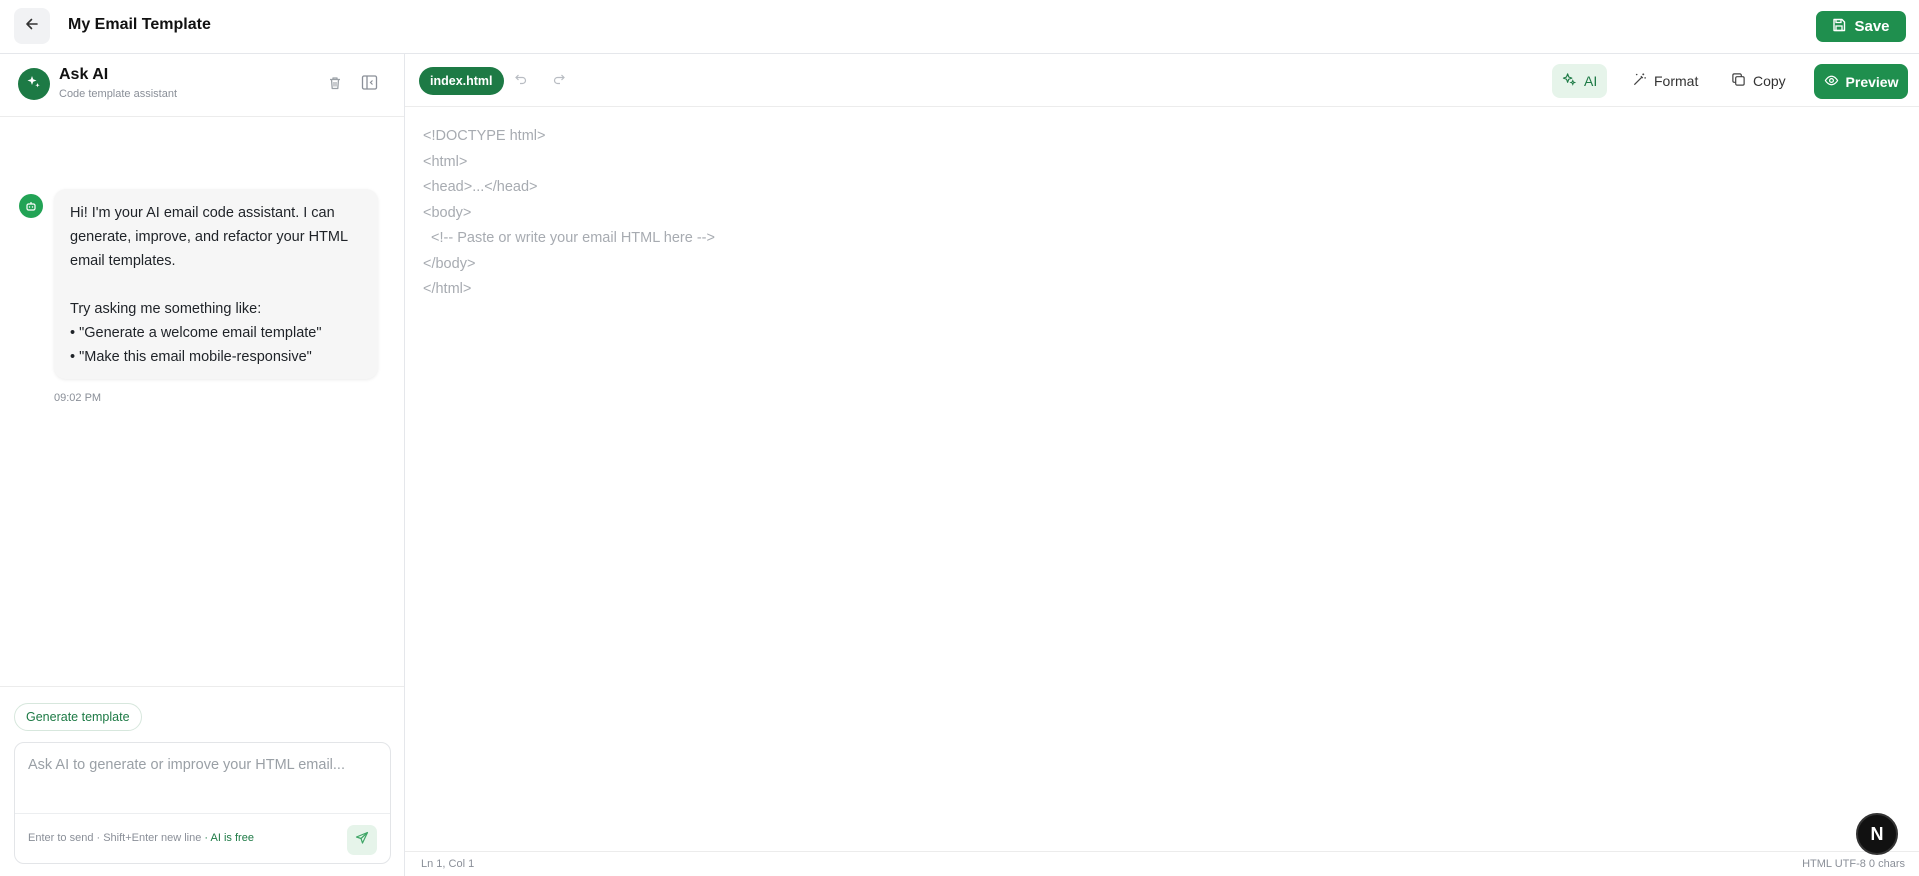  I want to click on panel-left-icon, so click(369, 85).